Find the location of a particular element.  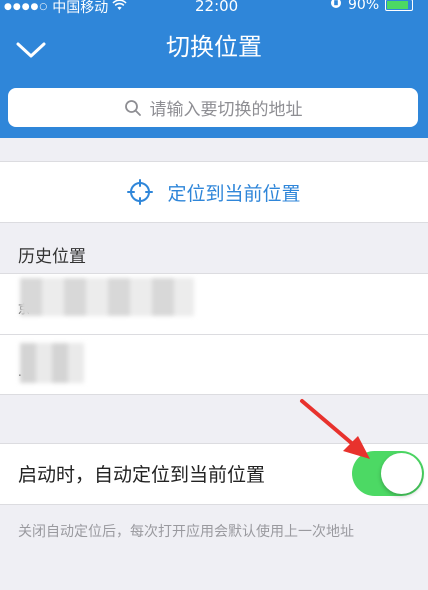

search-placeholder: 请输入要切换的地址 is located at coordinates (226, 110).